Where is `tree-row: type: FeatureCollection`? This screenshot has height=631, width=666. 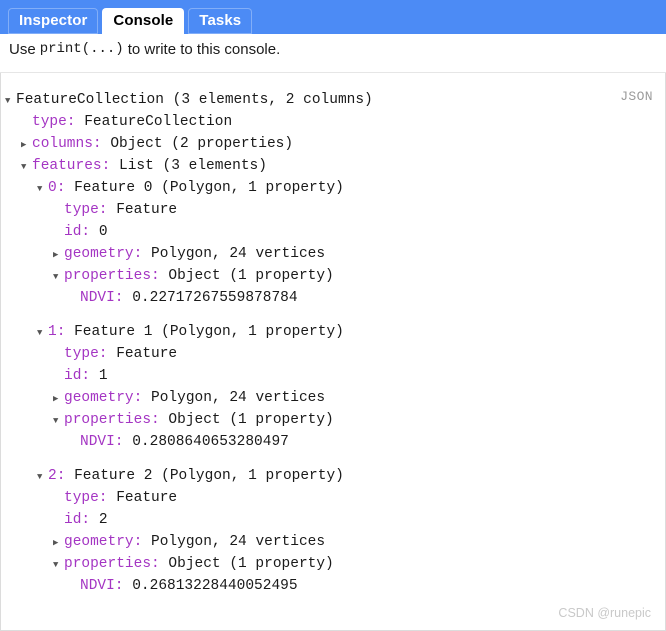
tree-row: type: FeatureCollection is located at coordinates (335, 122).